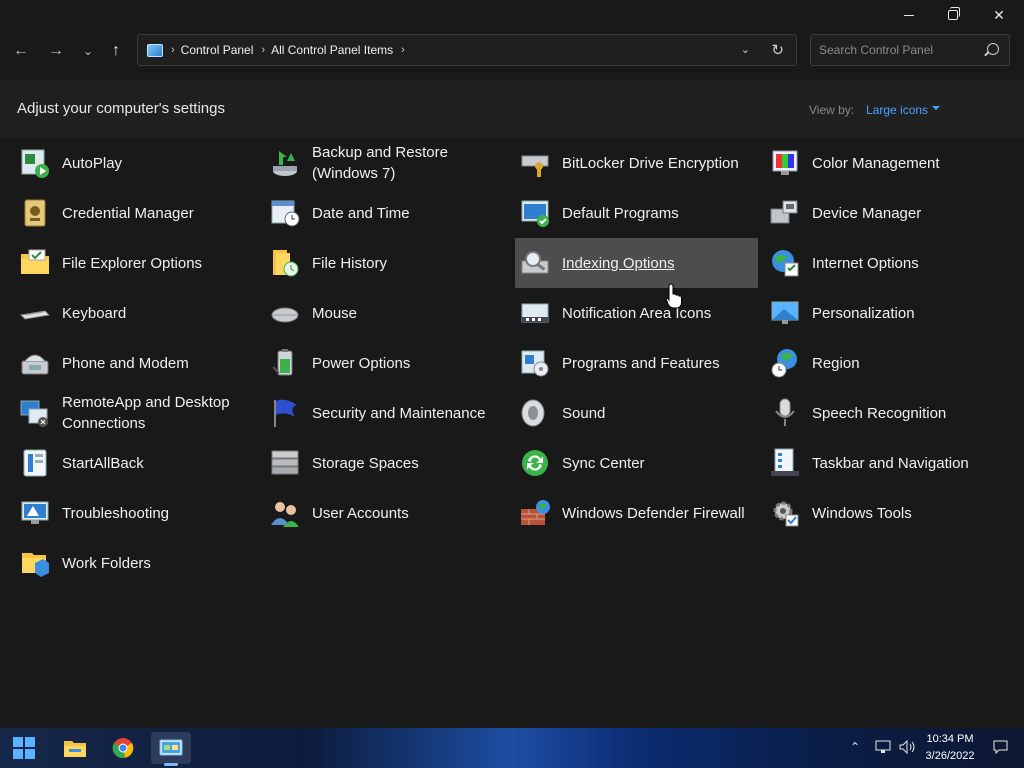 Image resolution: width=1024 pixels, height=768 pixels. I want to click on item-label: Windows Tools, so click(862, 513).